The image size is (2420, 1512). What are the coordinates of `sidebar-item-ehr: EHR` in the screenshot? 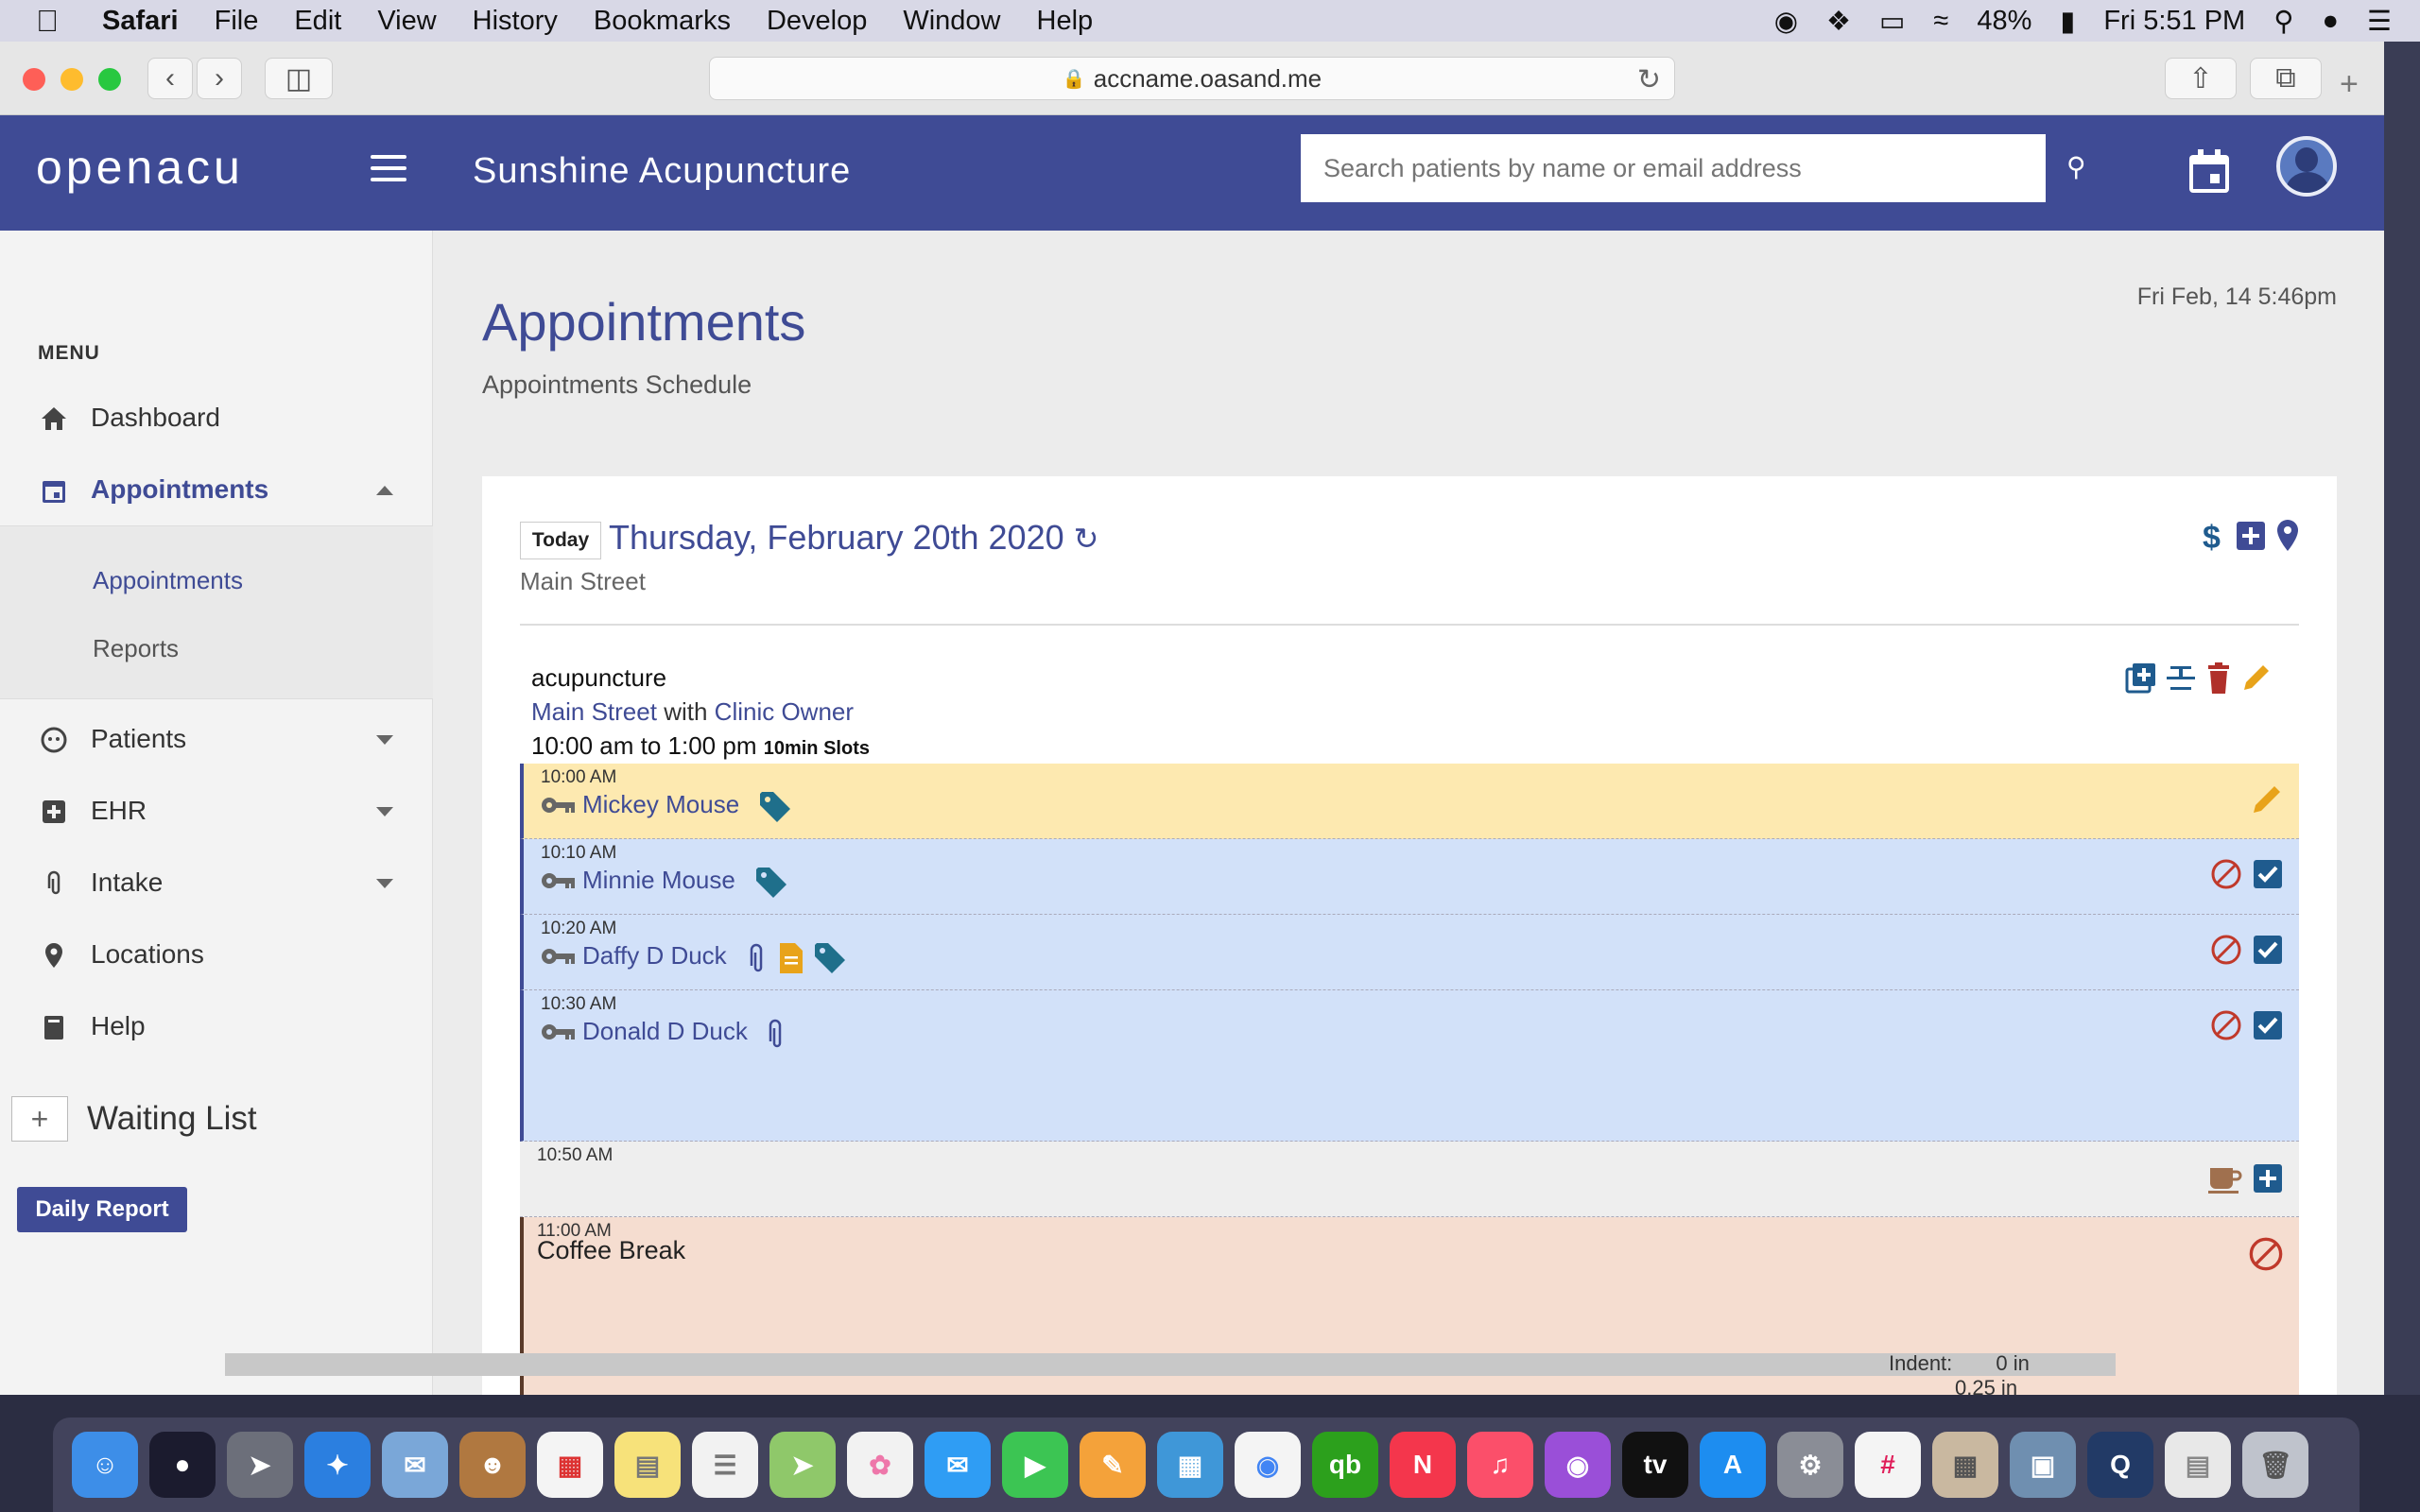 It's located at (217, 811).